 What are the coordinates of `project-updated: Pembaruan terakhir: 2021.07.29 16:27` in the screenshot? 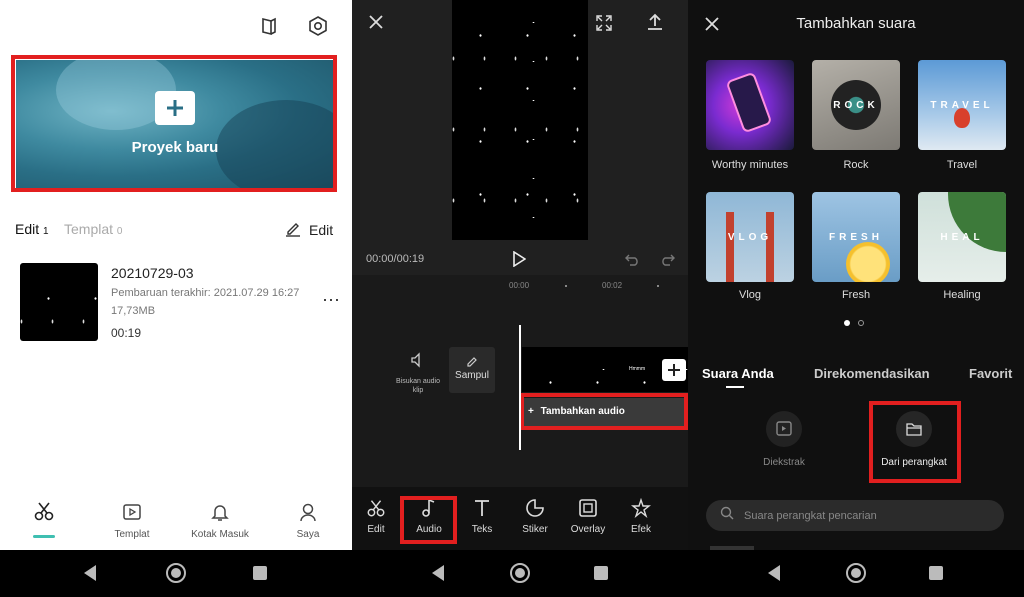 It's located at (205, 293).